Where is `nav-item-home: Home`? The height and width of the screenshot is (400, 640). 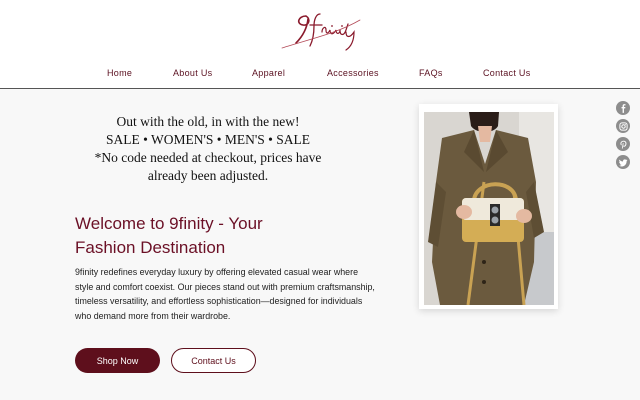
nav-item-home: Home is located at coordinates (119, 73).